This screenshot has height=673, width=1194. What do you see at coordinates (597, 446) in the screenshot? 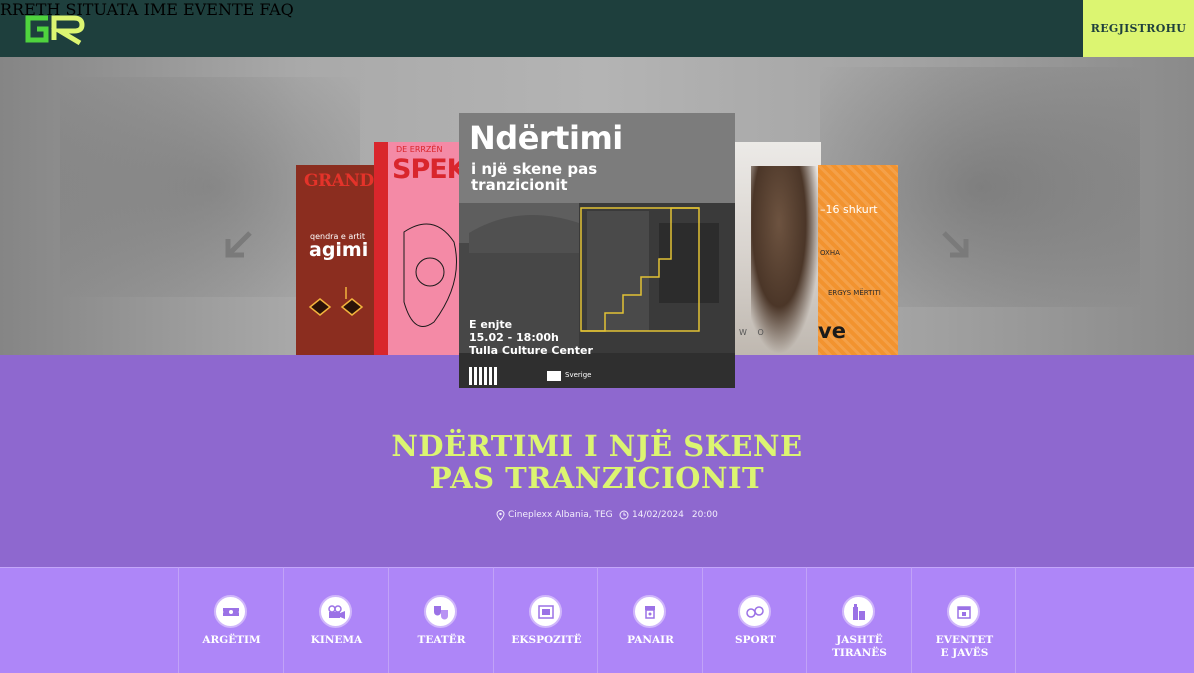
I see `event-title-line-1: NDËRTIMI I NJË SKENE` at bounding box center [597, 446].